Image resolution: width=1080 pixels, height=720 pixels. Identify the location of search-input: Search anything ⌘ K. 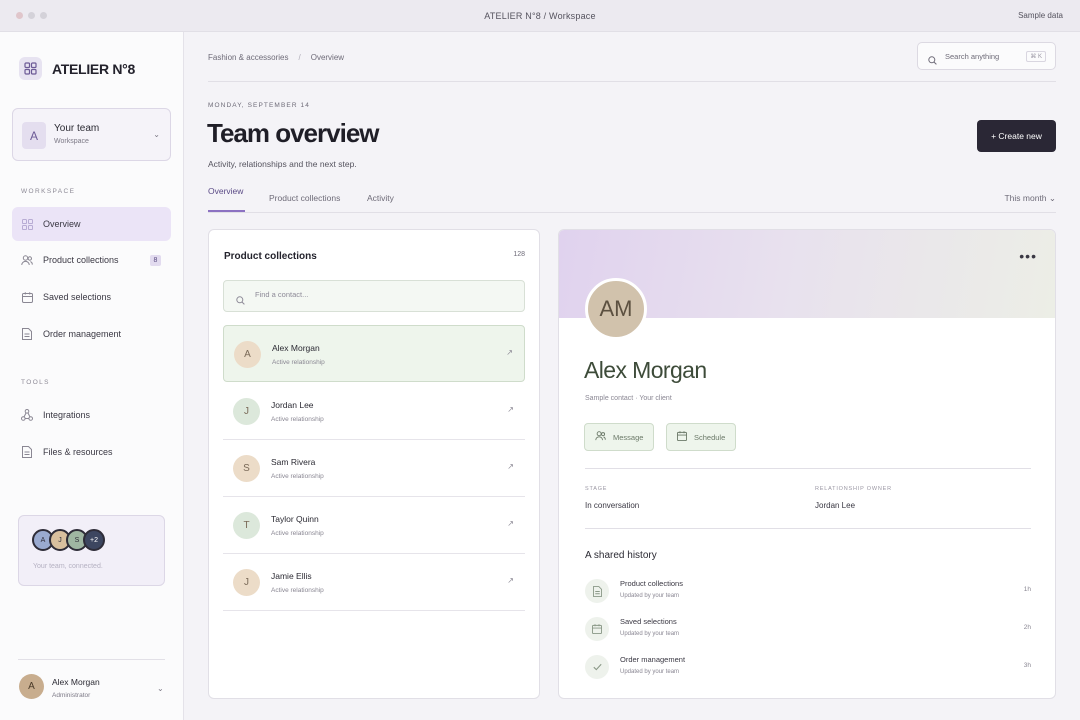
(986, 56).